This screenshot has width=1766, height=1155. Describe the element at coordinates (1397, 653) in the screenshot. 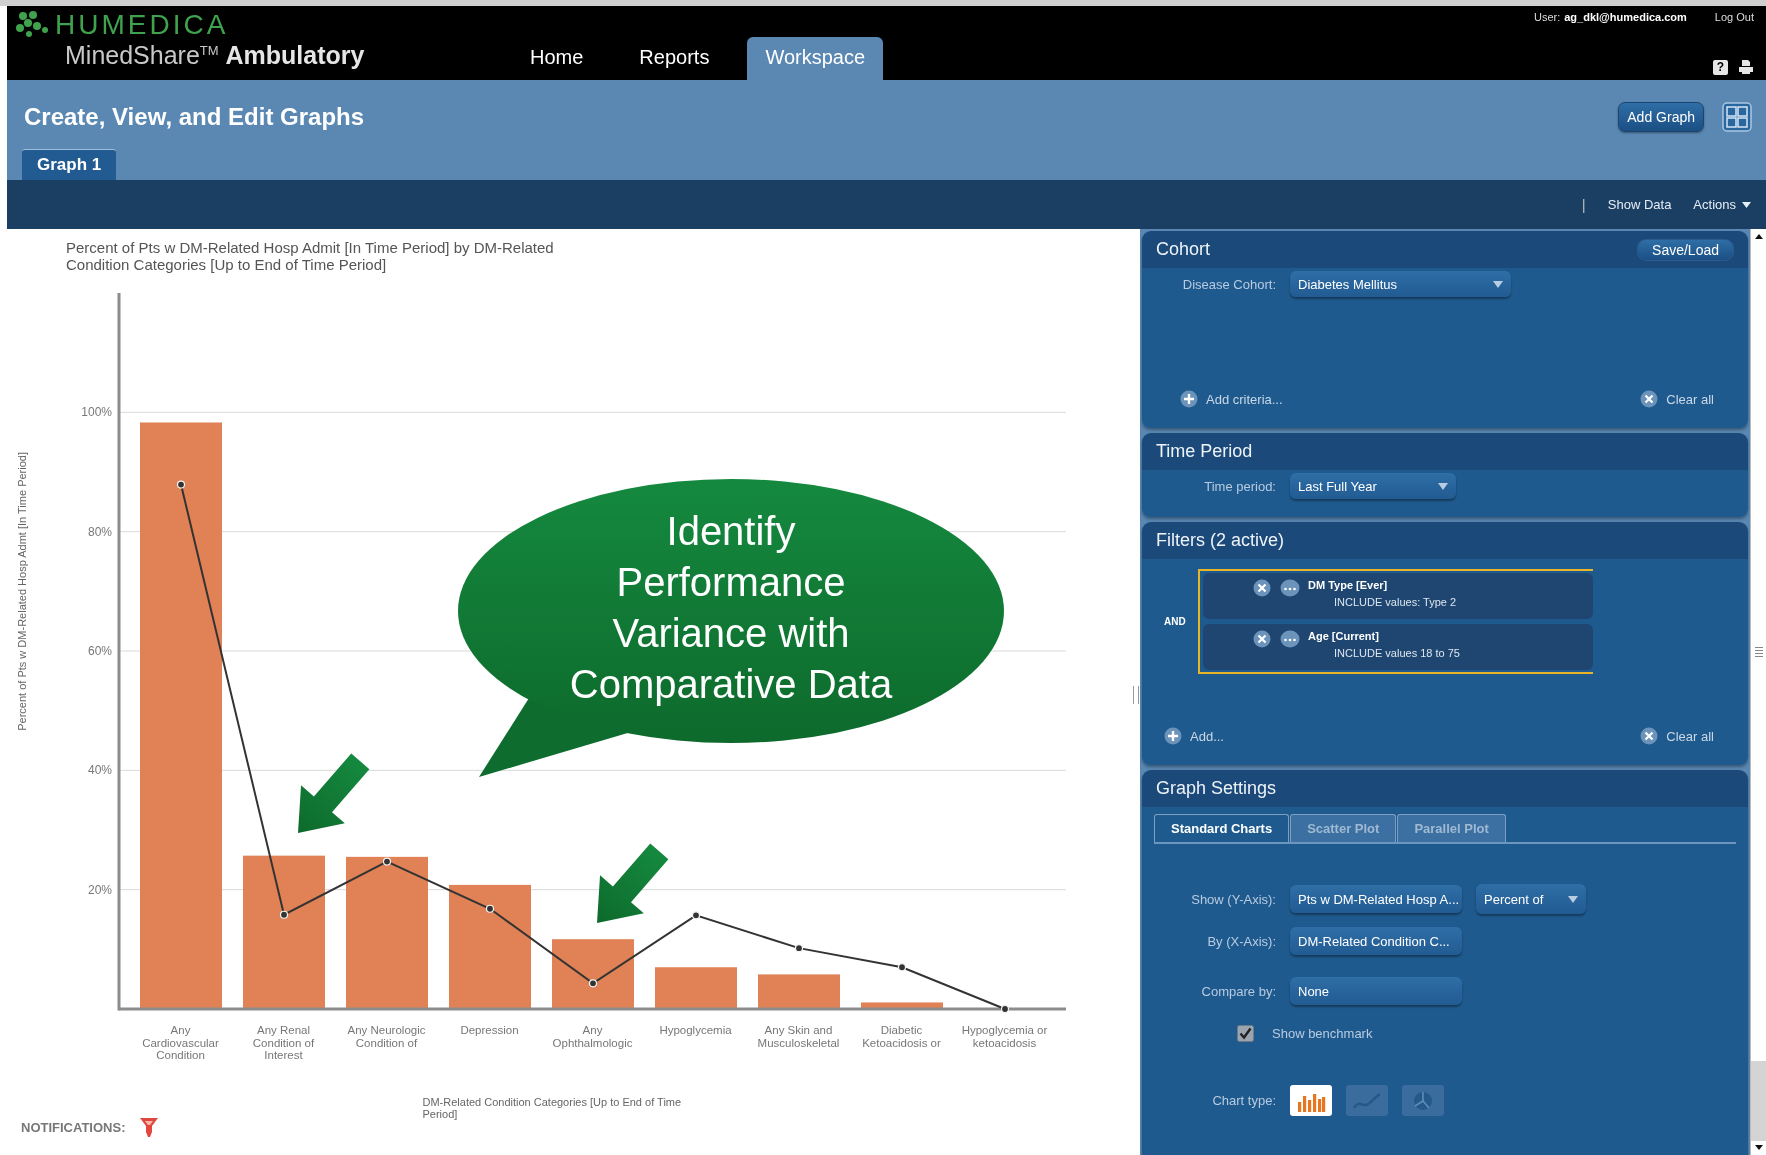

I see `filter-detail: INCLUDE values 18 to 75` at that location.